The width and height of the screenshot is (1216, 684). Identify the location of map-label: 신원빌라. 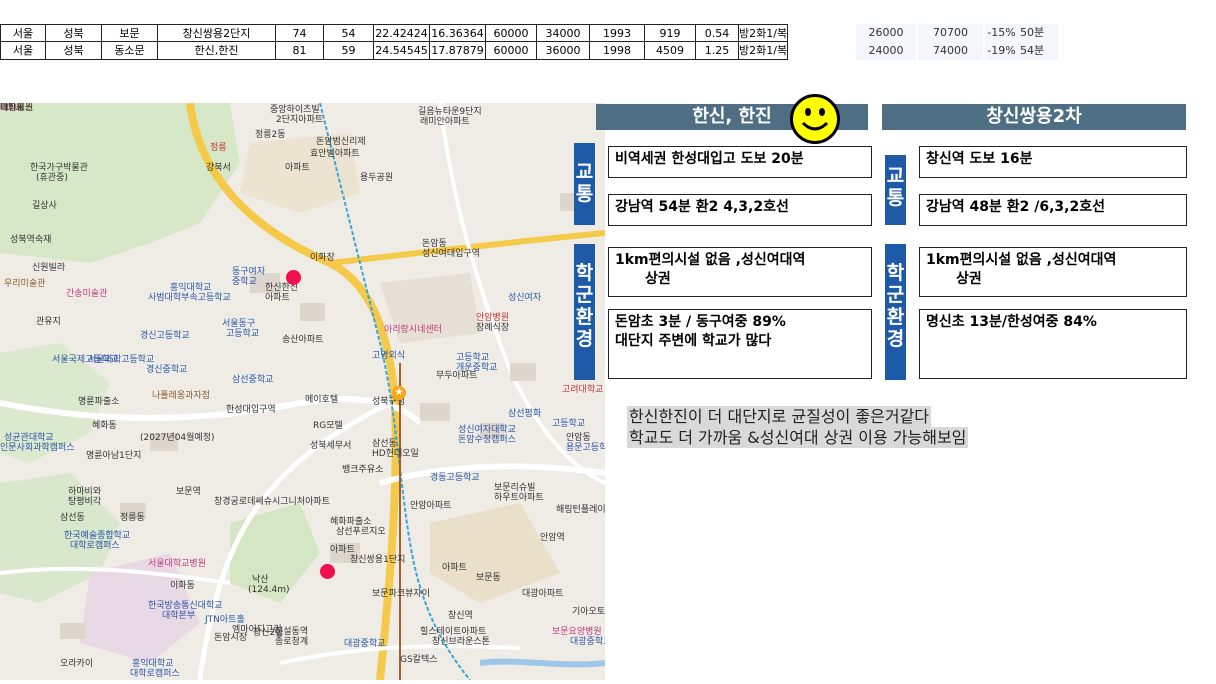
(49, 268).